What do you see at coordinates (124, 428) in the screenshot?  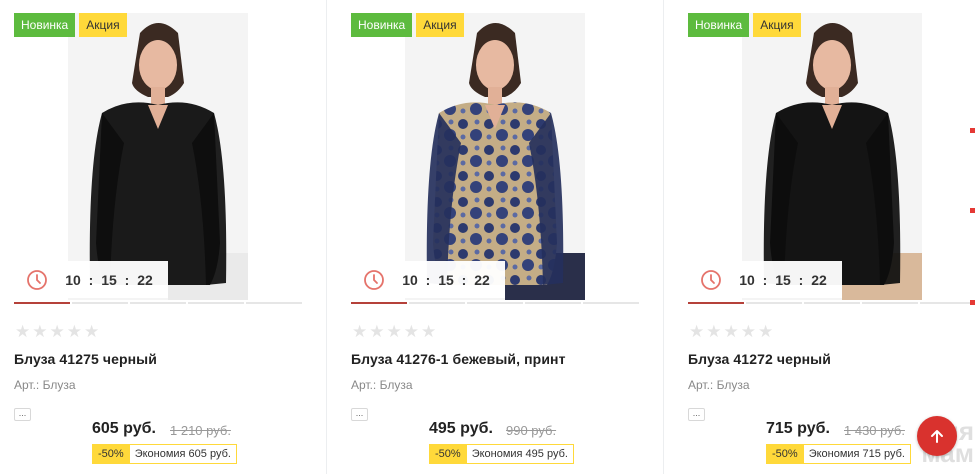 I see `current-price: 605 руб.` at bounding box center [124, 428].